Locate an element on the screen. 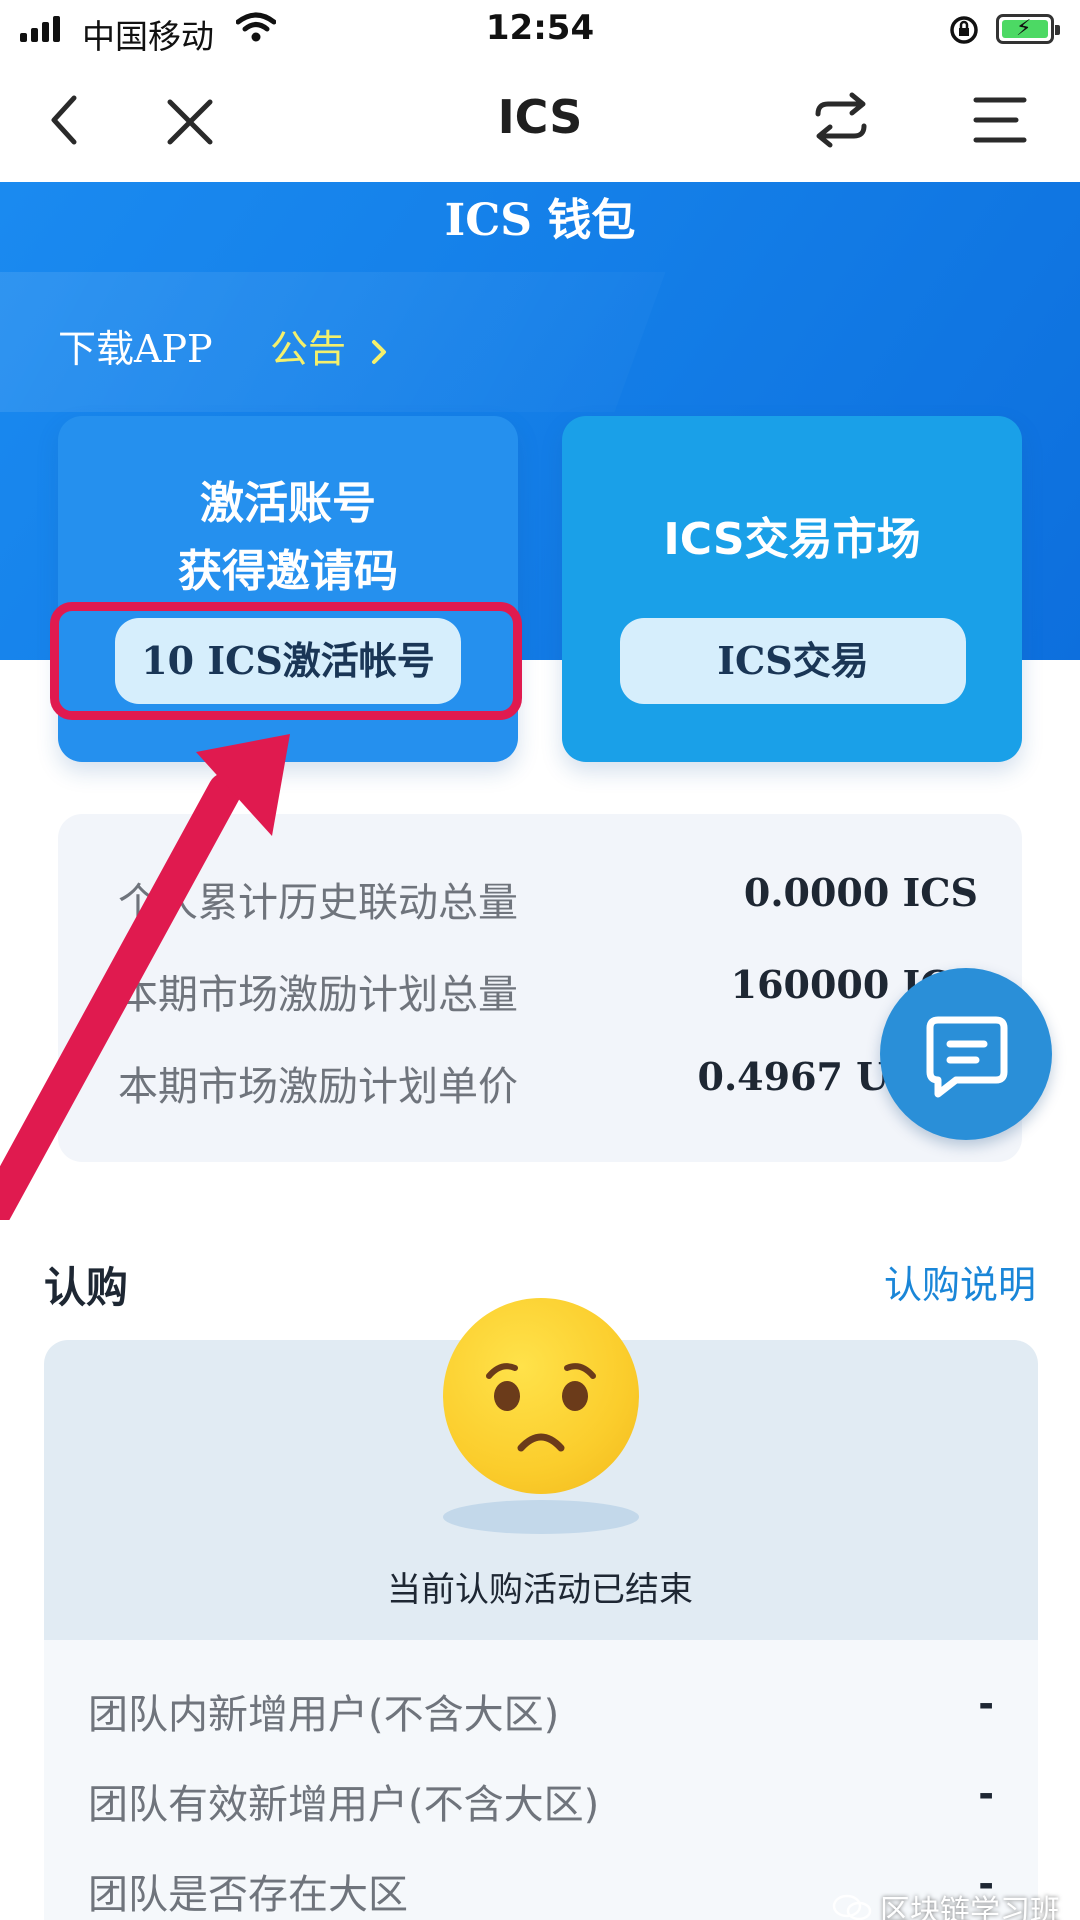  ics-market-card: ICS交易市场 ICS交易 is located at coordinates (792, 589).